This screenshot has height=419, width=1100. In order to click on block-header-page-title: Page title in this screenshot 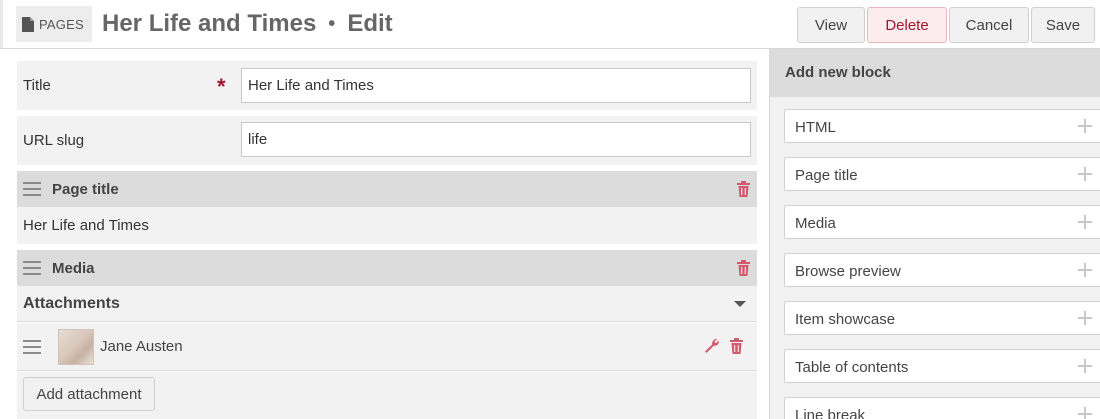, I will do `click(387, 189)`.